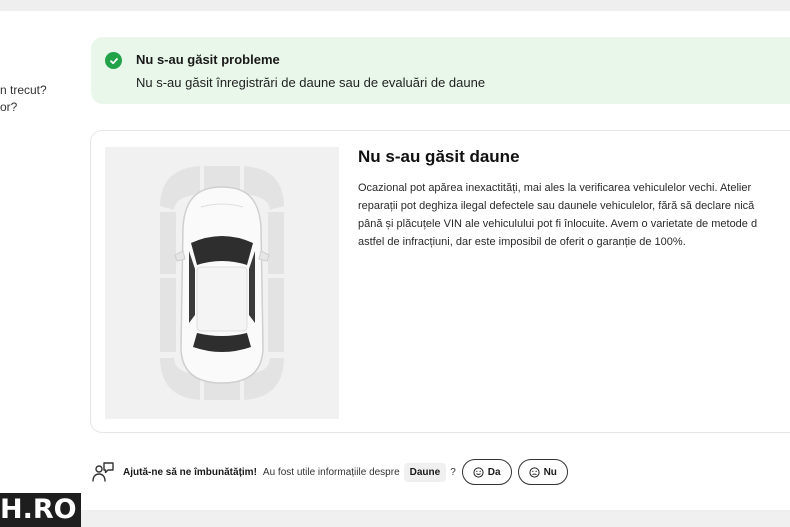 This screenshot has height=527, width=790. I want to click on feedback-question: Au fost utile informațiile despre, so click(331, 472).